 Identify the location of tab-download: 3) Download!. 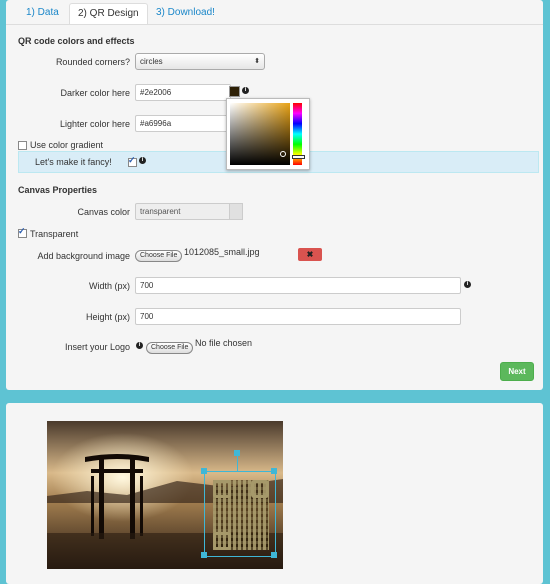
(185, 13).